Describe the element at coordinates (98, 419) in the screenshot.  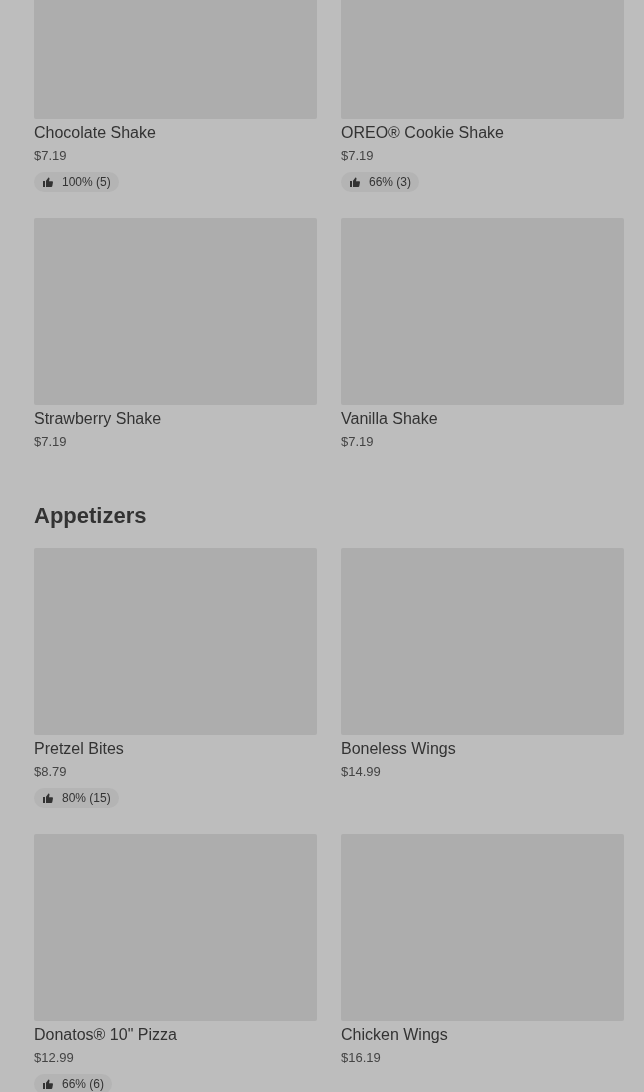
I see `item-name: Strawberry Shake` at that location.